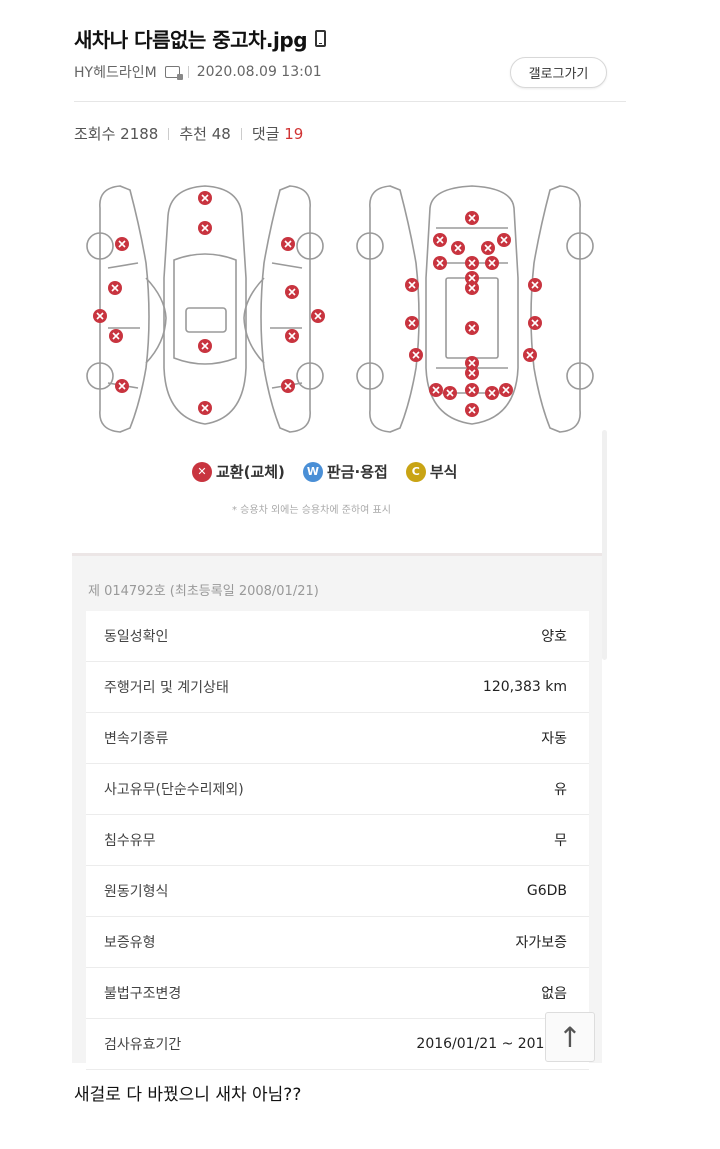  I want to click on post-body-text: 새걸로 다 바꿨으니 새차 아님??, so click(188, 1095).